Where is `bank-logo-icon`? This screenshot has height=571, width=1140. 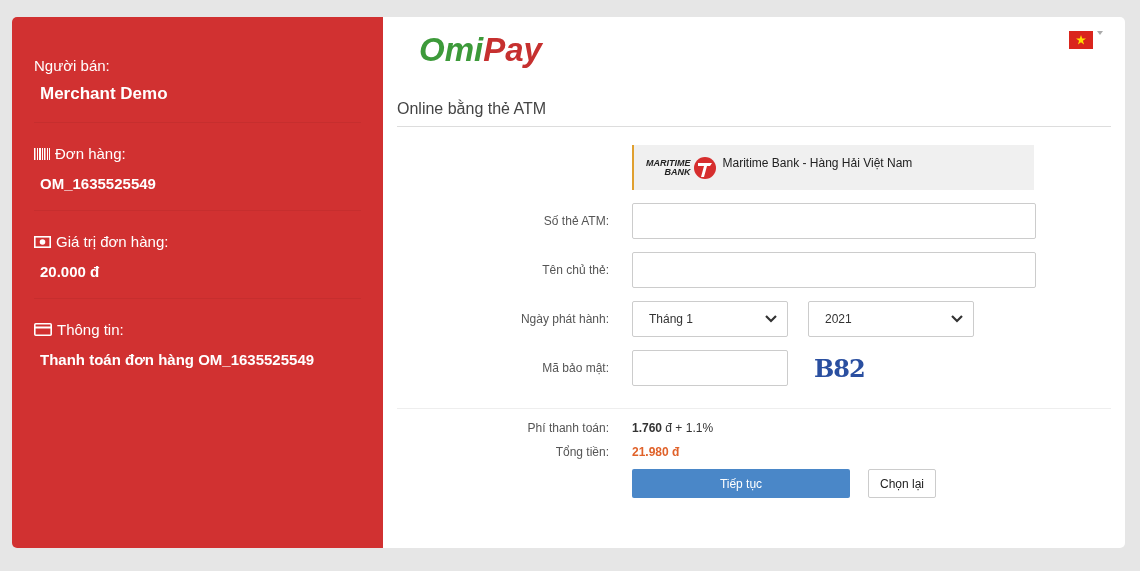 bank-logo-icon is located at coordinates (704, 167).